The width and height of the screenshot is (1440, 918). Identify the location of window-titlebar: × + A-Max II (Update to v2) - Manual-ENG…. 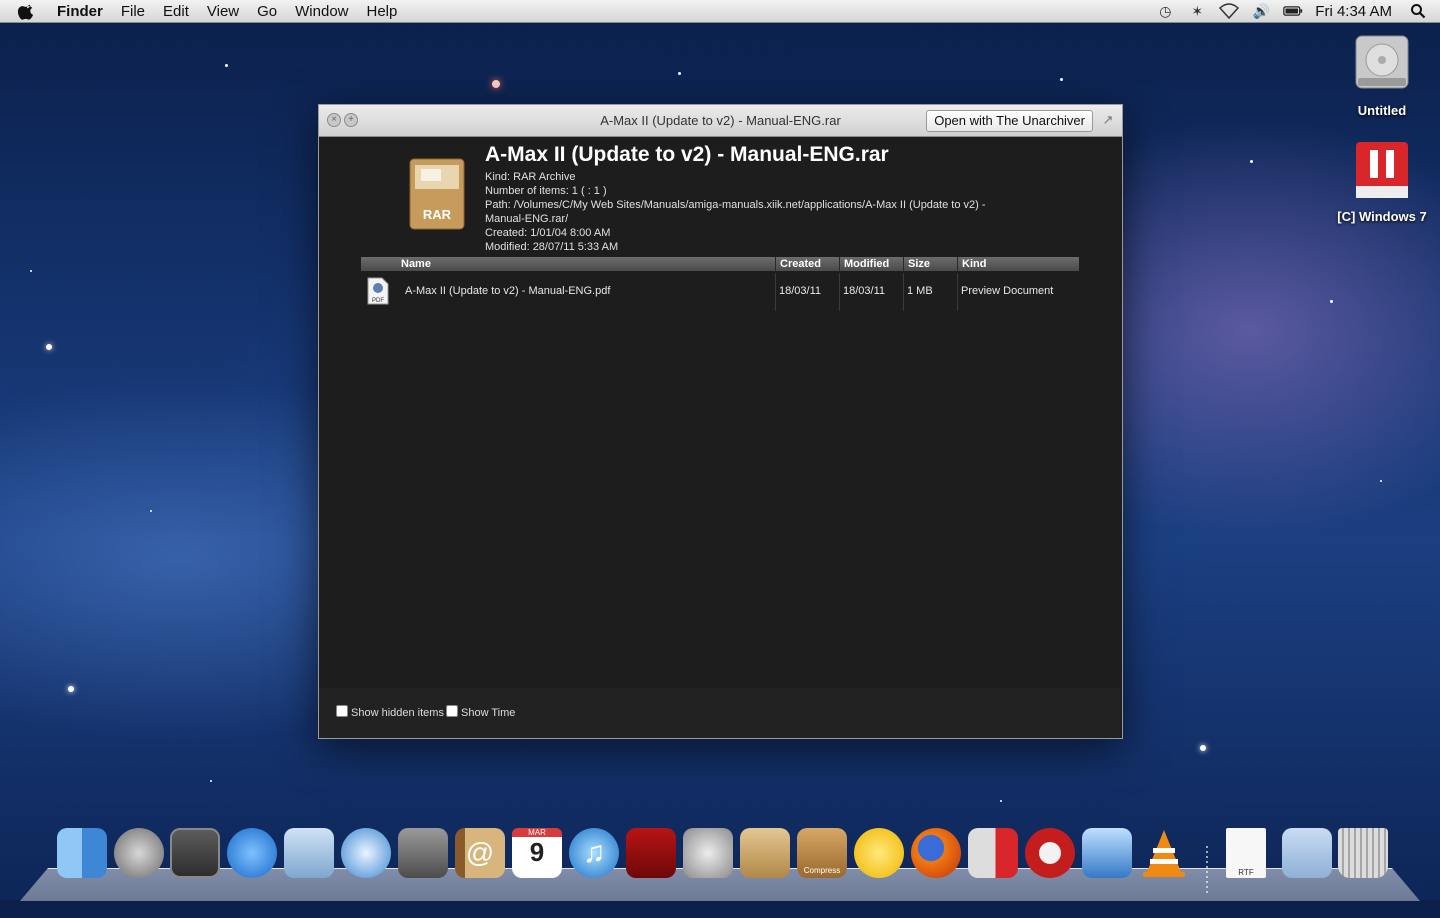
(720, 121).